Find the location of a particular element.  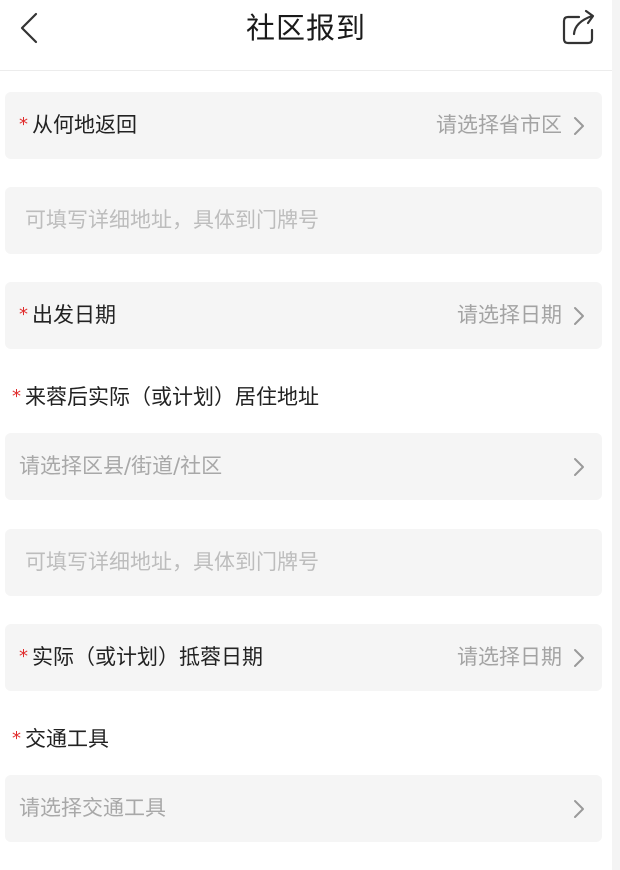

residence-section-label-text: 来蓉后实际（或计划）居住地址 is located at coordinates (172, 397).